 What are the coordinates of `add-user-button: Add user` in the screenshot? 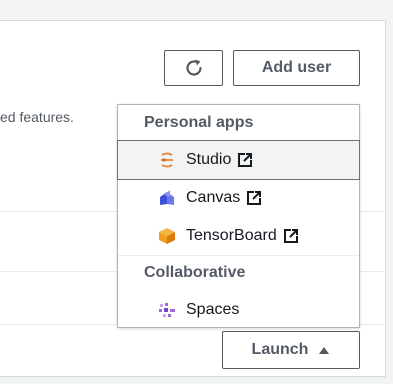 It's located at (296, 68).